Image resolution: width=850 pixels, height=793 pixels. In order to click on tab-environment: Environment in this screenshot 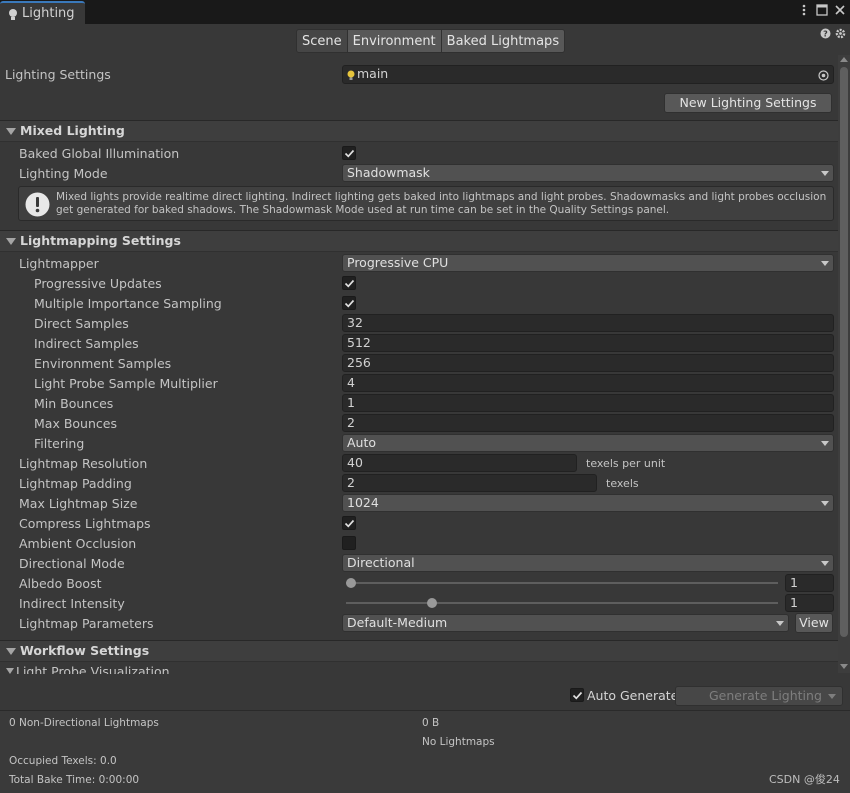, I will do `click(394, 41)`.